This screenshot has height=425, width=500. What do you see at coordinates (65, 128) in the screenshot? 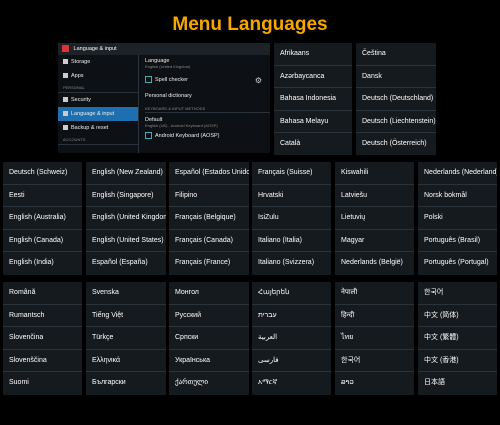
I see `backup-icon` at bounding box center [65, 128].